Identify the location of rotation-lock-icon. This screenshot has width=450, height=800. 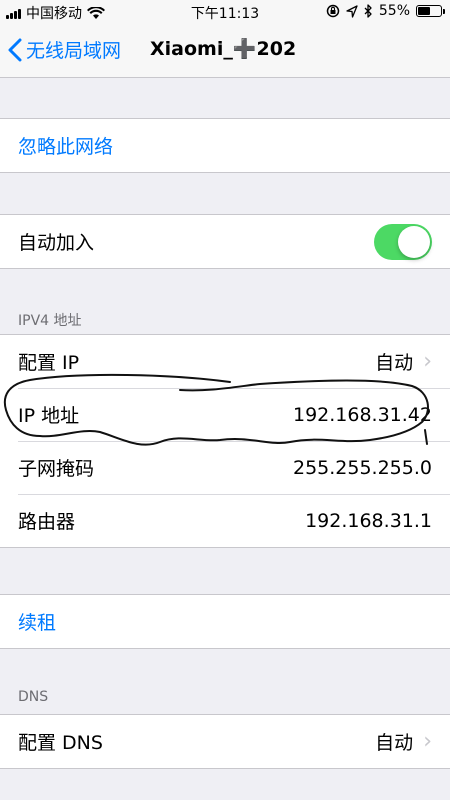
(333, 11).